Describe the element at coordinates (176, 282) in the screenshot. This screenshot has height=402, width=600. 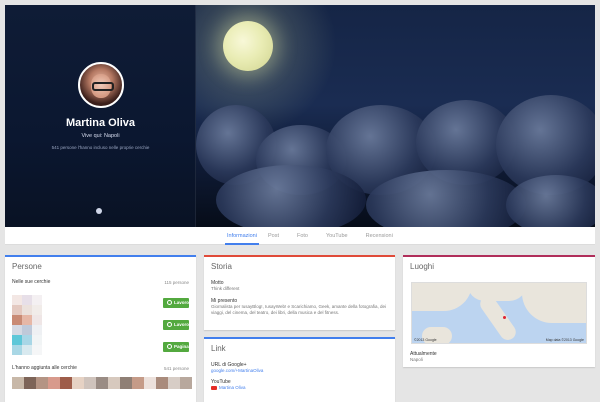
I see `in-circles-count: 115 persone` at that location.